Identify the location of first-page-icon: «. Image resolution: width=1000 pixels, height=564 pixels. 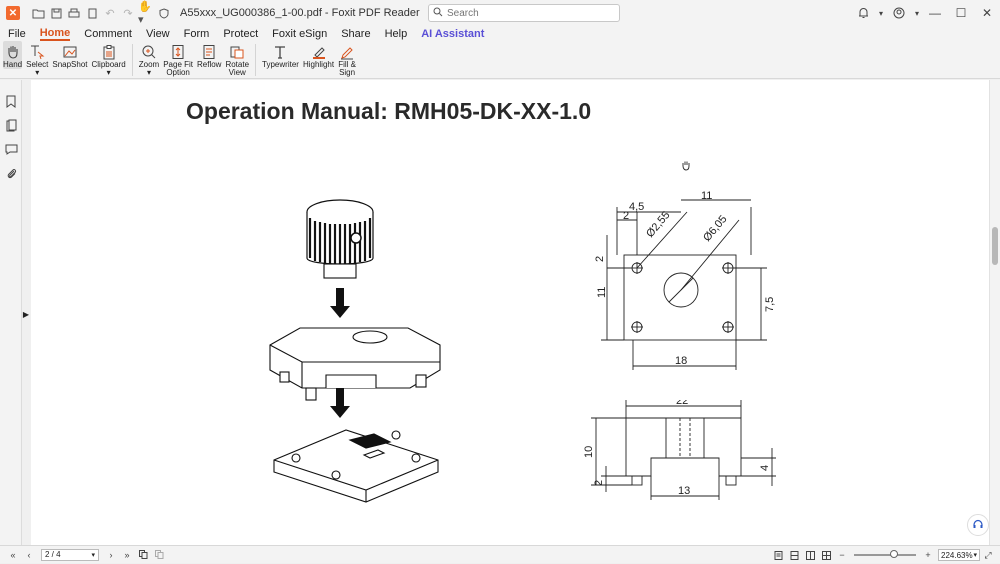
(13, 555).